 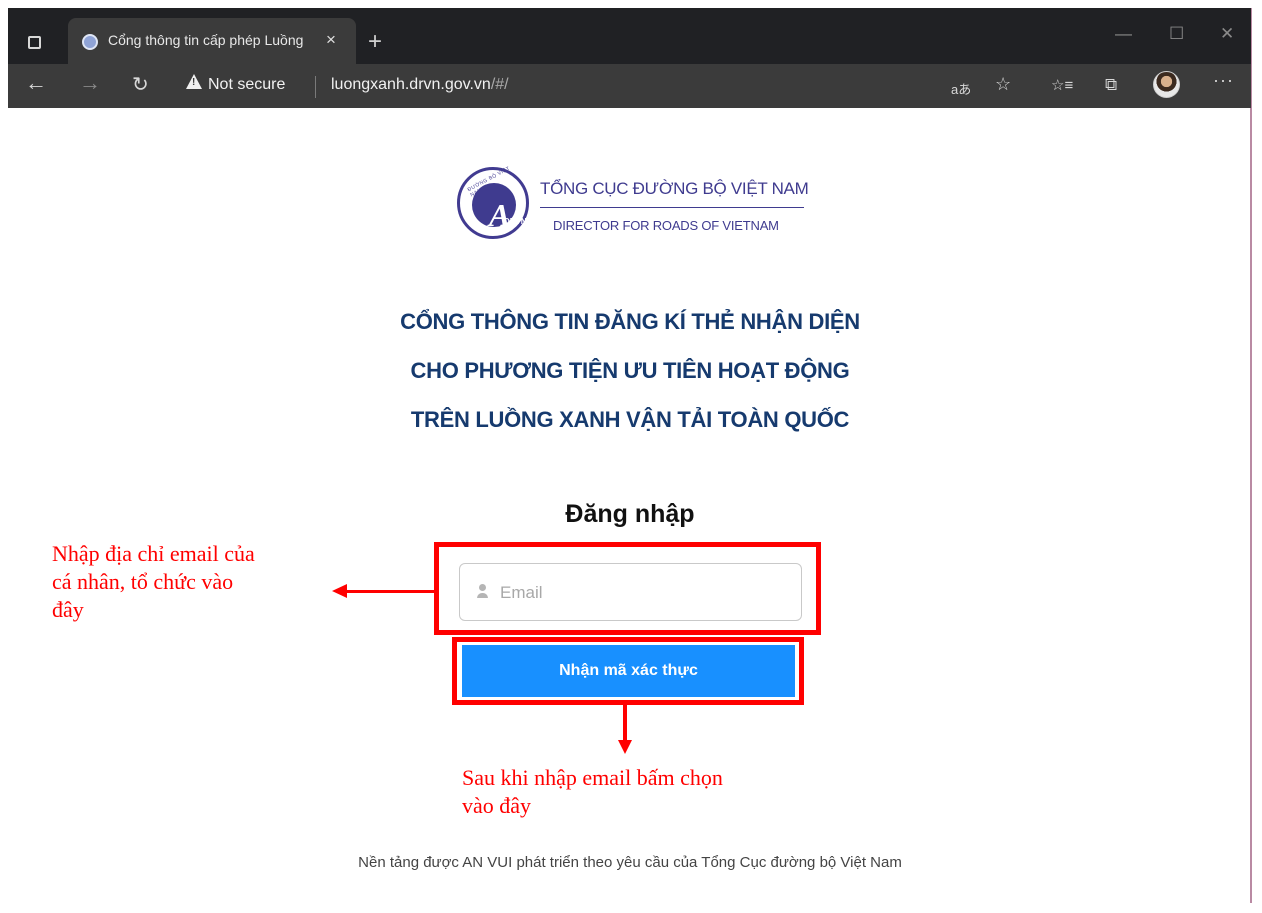 What do you see at coordinates (194, 82) in the screenshot?
I see `warning-icon-mark: !` at bounding box center [194, 82].